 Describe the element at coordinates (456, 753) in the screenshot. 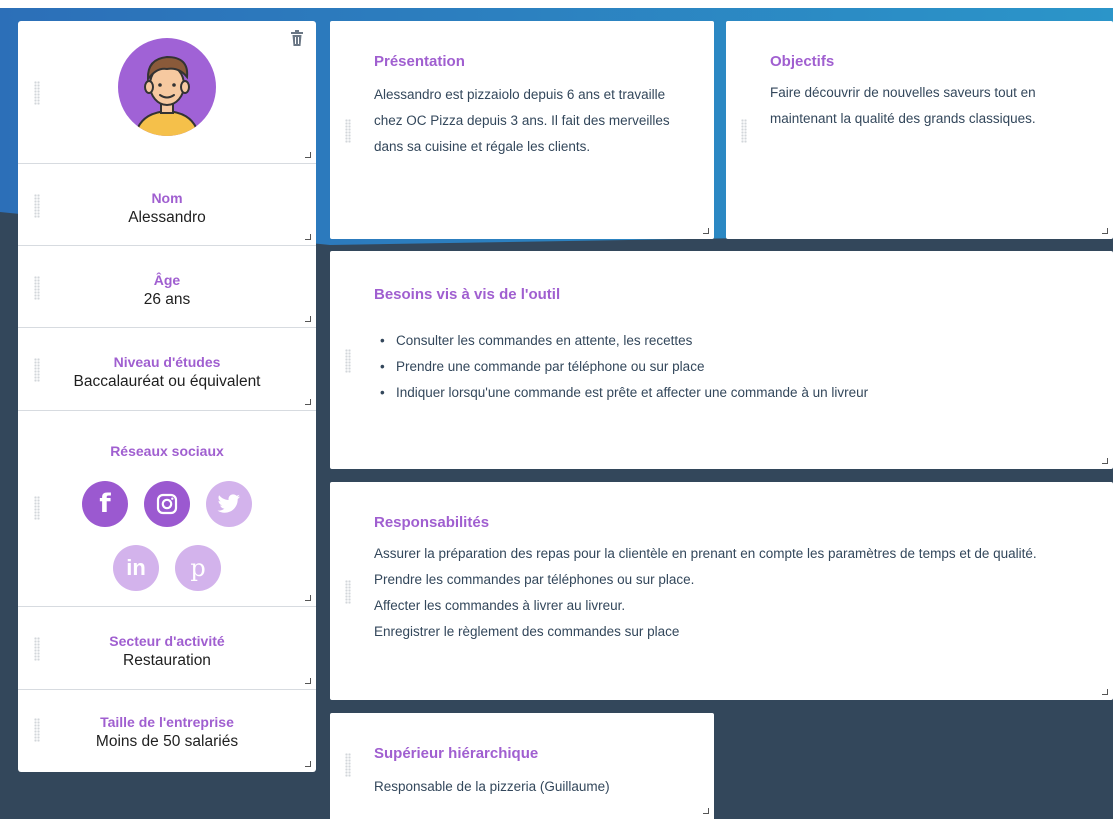

I see `superior-title: Supérieur hiérarchique` at that location.